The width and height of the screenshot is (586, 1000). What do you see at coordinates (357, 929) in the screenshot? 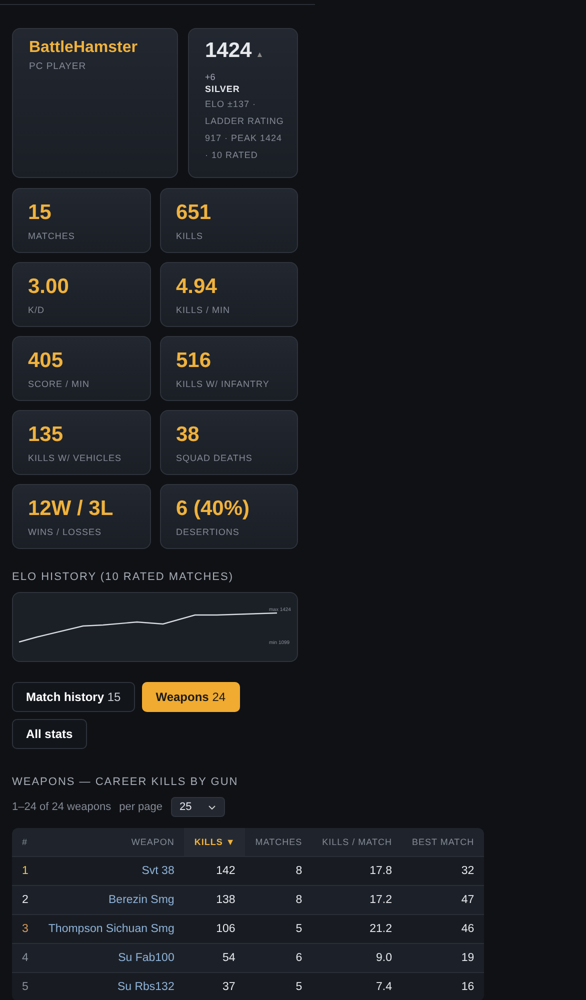
I see `table-cell: 21.2` at bounding box center [357, 929].